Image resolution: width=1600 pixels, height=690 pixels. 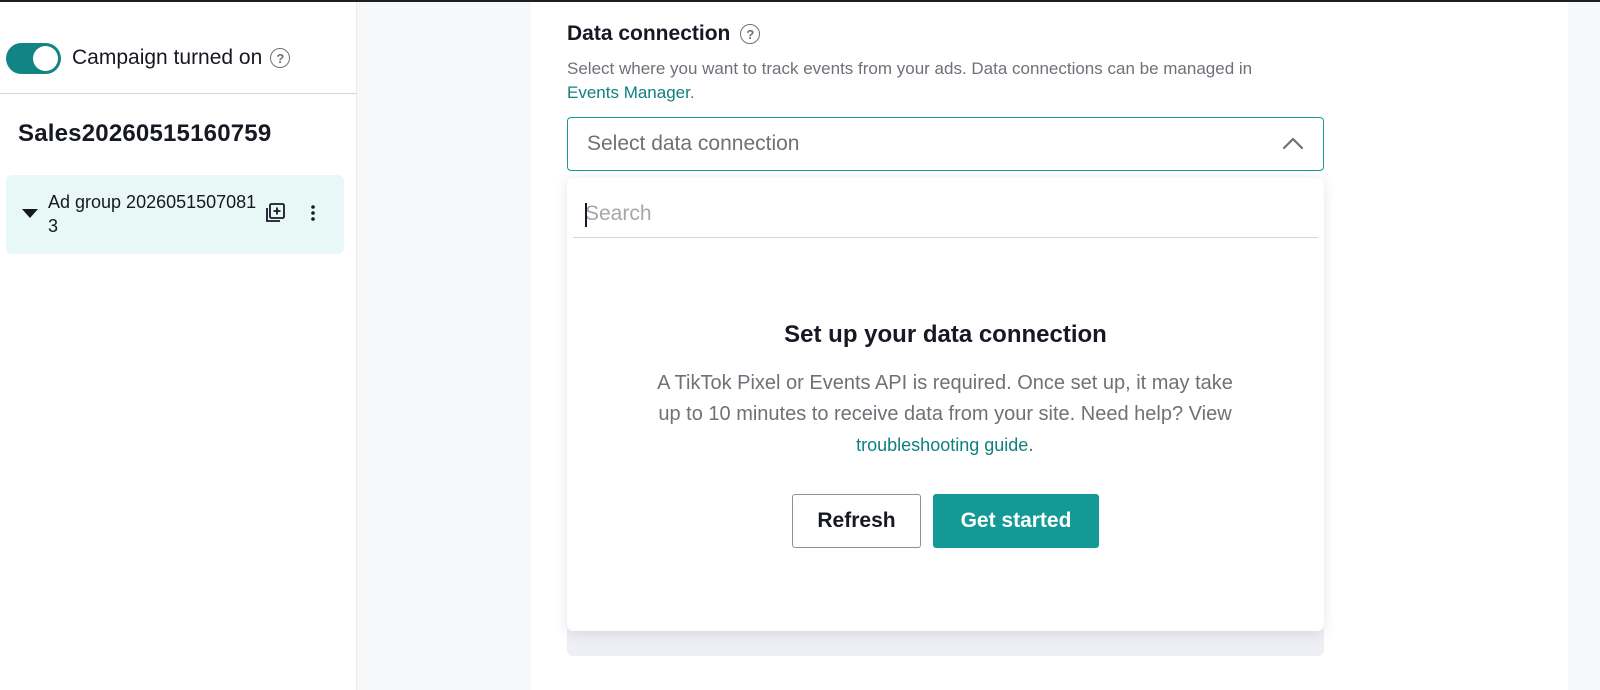 I want to click on page-gutter, so click(x=444, y=346).